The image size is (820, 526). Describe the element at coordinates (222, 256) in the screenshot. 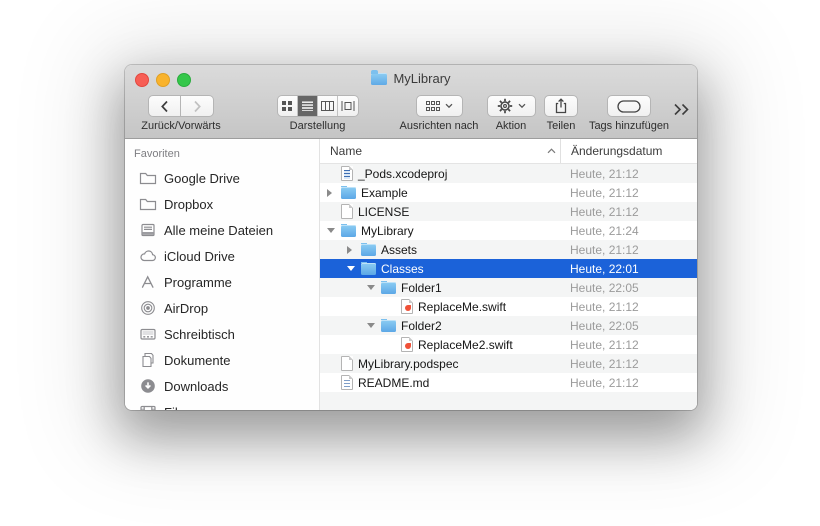

I see `sidebar-item-icloud-drive: iCloud Drive` at that location.